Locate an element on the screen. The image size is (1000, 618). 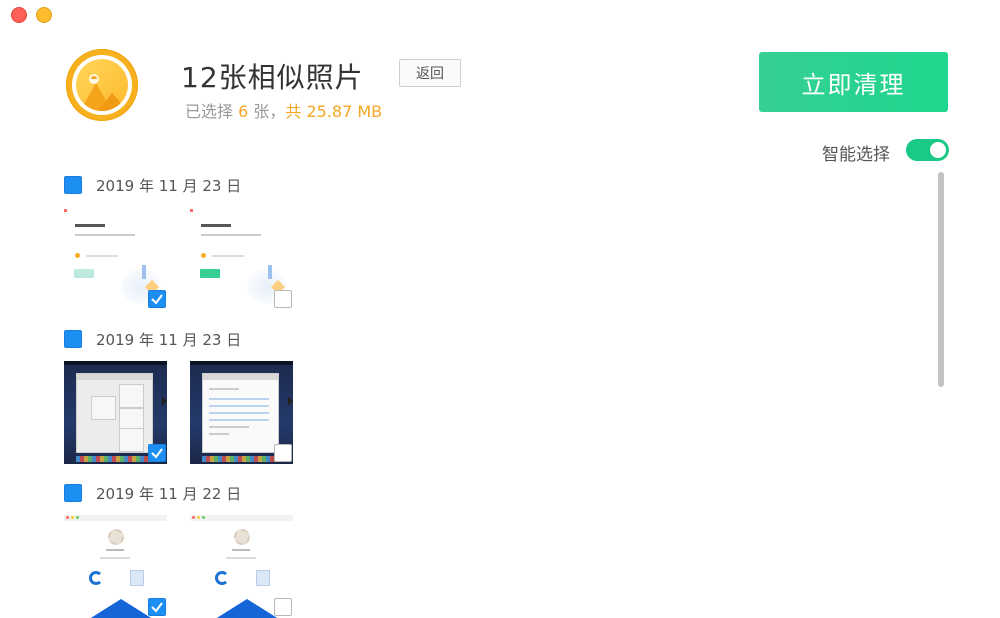
group-date: 2019 年 11 月 22 日 is located at coordinates (169, 494).